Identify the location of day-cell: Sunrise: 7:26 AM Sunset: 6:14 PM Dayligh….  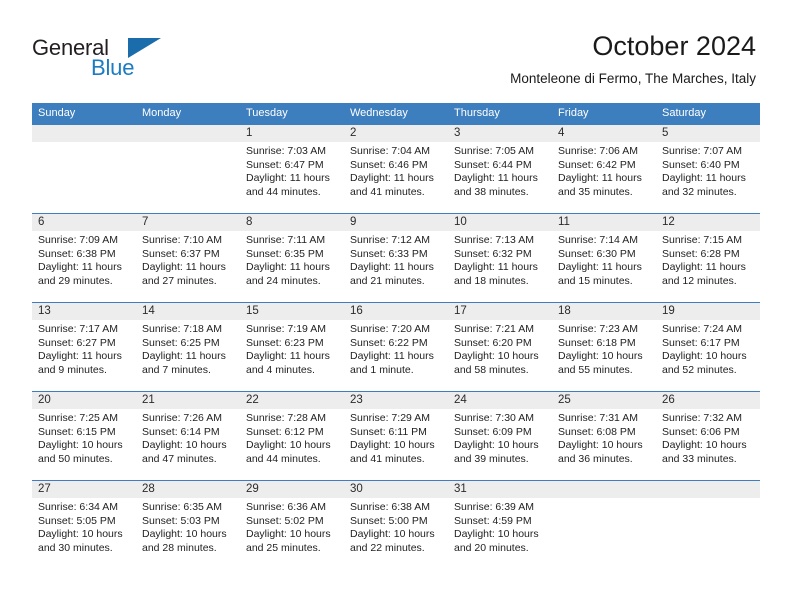
(188, 444).